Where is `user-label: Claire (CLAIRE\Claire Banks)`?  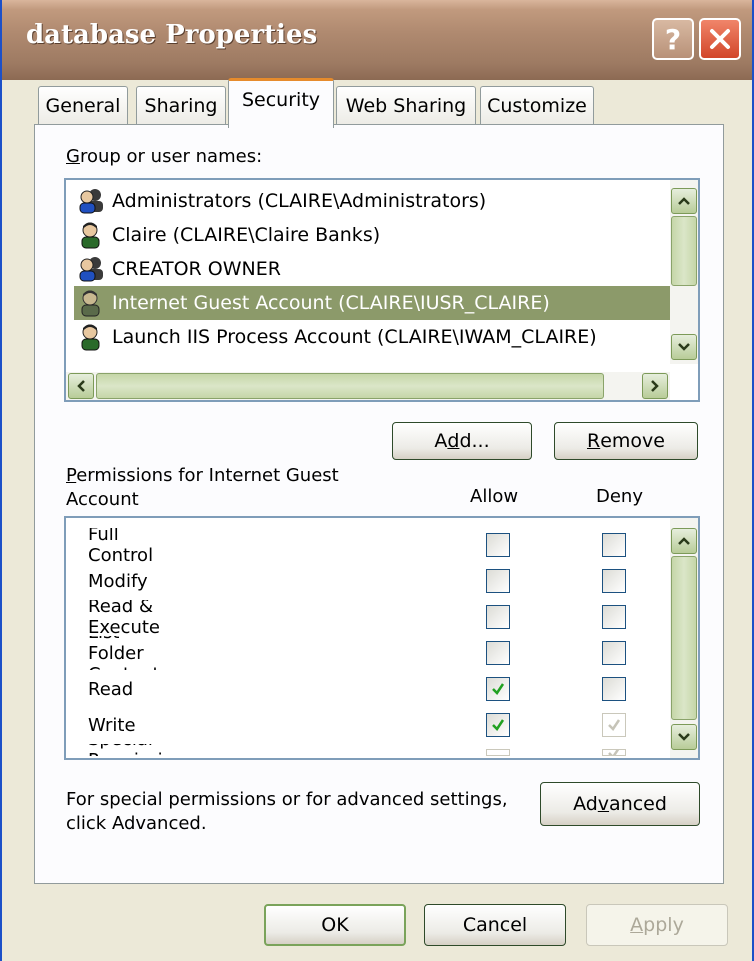
user-label: Claire (CLAIRE\Claire Banks) is located at coordinates (246, 235).